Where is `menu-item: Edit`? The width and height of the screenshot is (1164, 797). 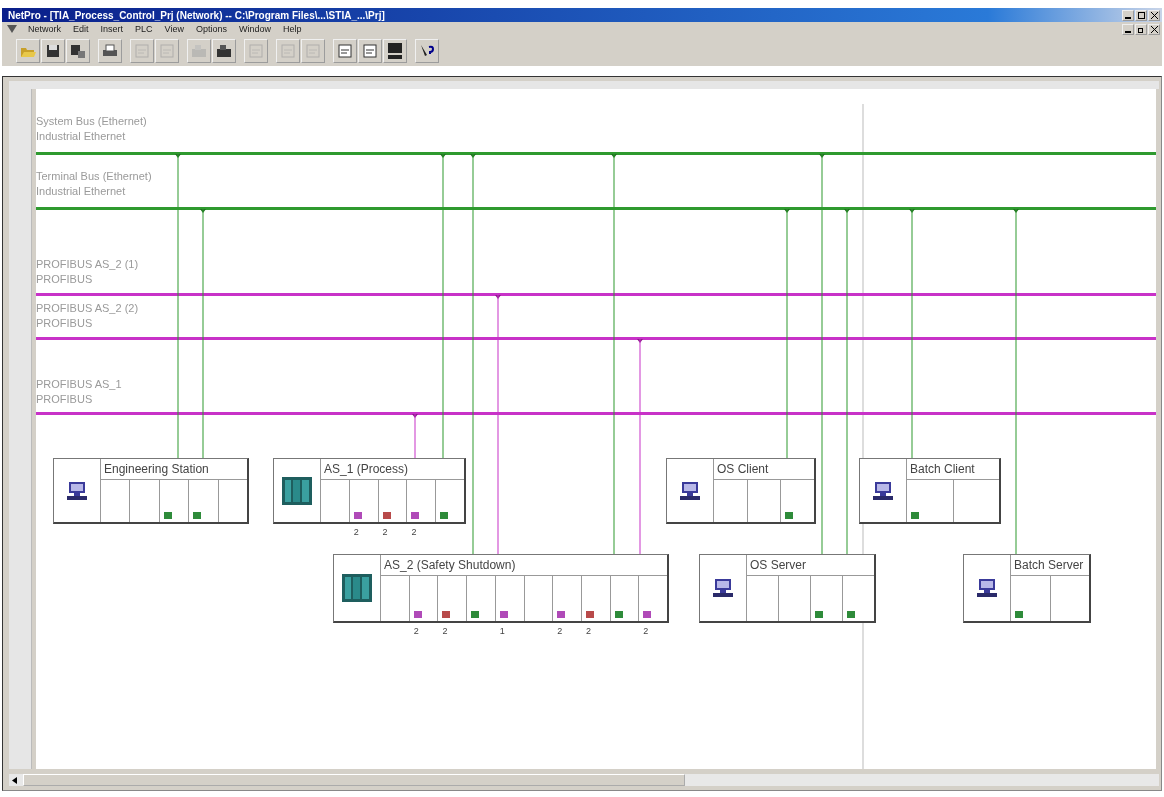 menu-item: Edit is located at coordinates (81, 29).